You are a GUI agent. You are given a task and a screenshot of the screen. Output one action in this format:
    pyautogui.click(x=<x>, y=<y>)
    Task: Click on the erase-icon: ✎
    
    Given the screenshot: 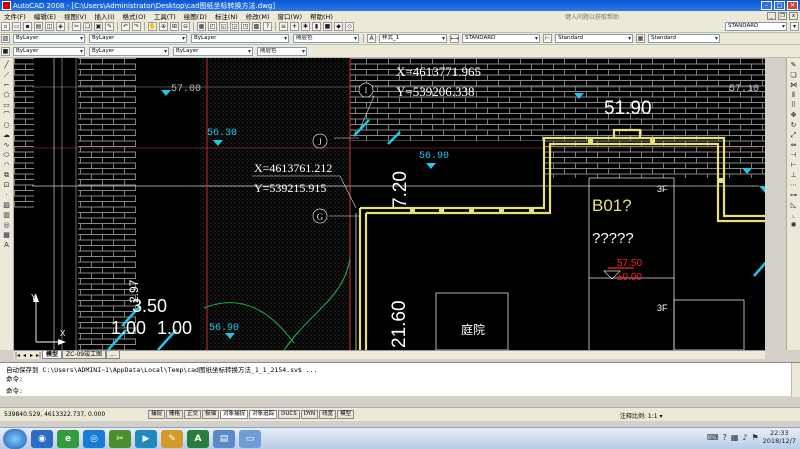 What is the action you would take?
    pyautogui.click(x=794, y=65)
    